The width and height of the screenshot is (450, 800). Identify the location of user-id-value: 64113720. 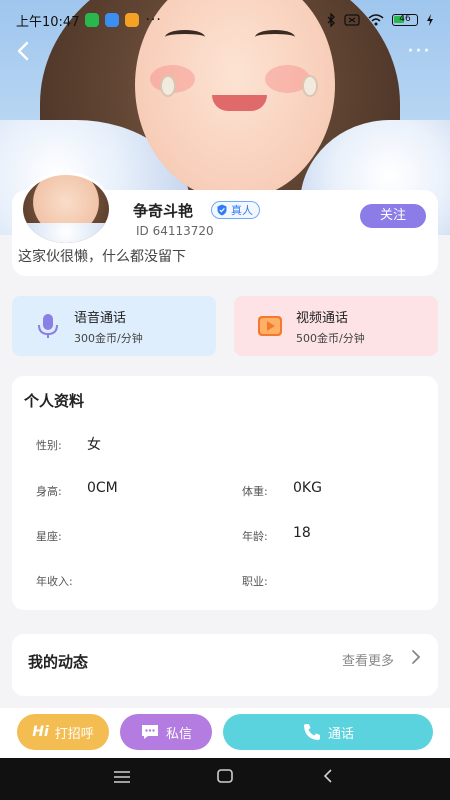
(183, 231).